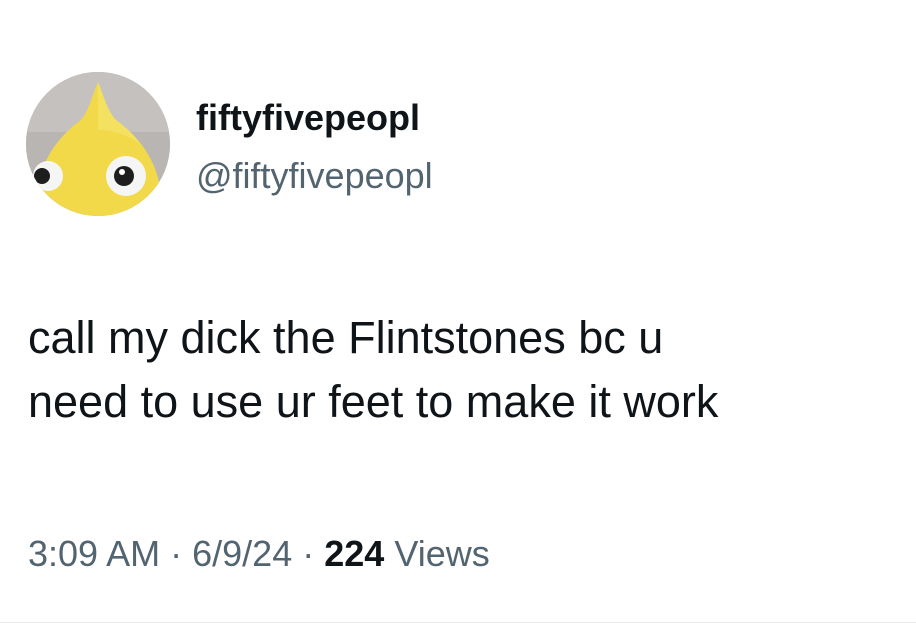 Image resolution: width=916 pixels, height=640 pixels. What do you see at coordinates (346, 337) in the screenshot?
I see `tweet-text-line: call my dick the Flintstones bc u` at bounding box center [346, 337].